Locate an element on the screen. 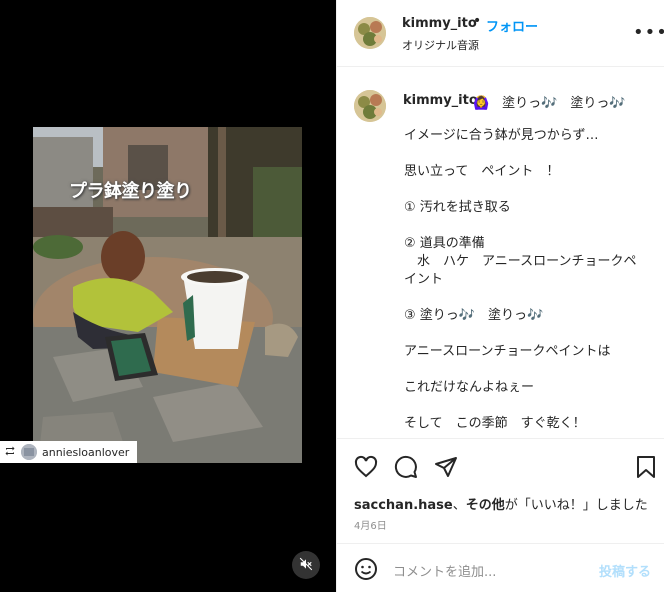  audio-label: オリジナル音源 is located at coordinates (440, 45).